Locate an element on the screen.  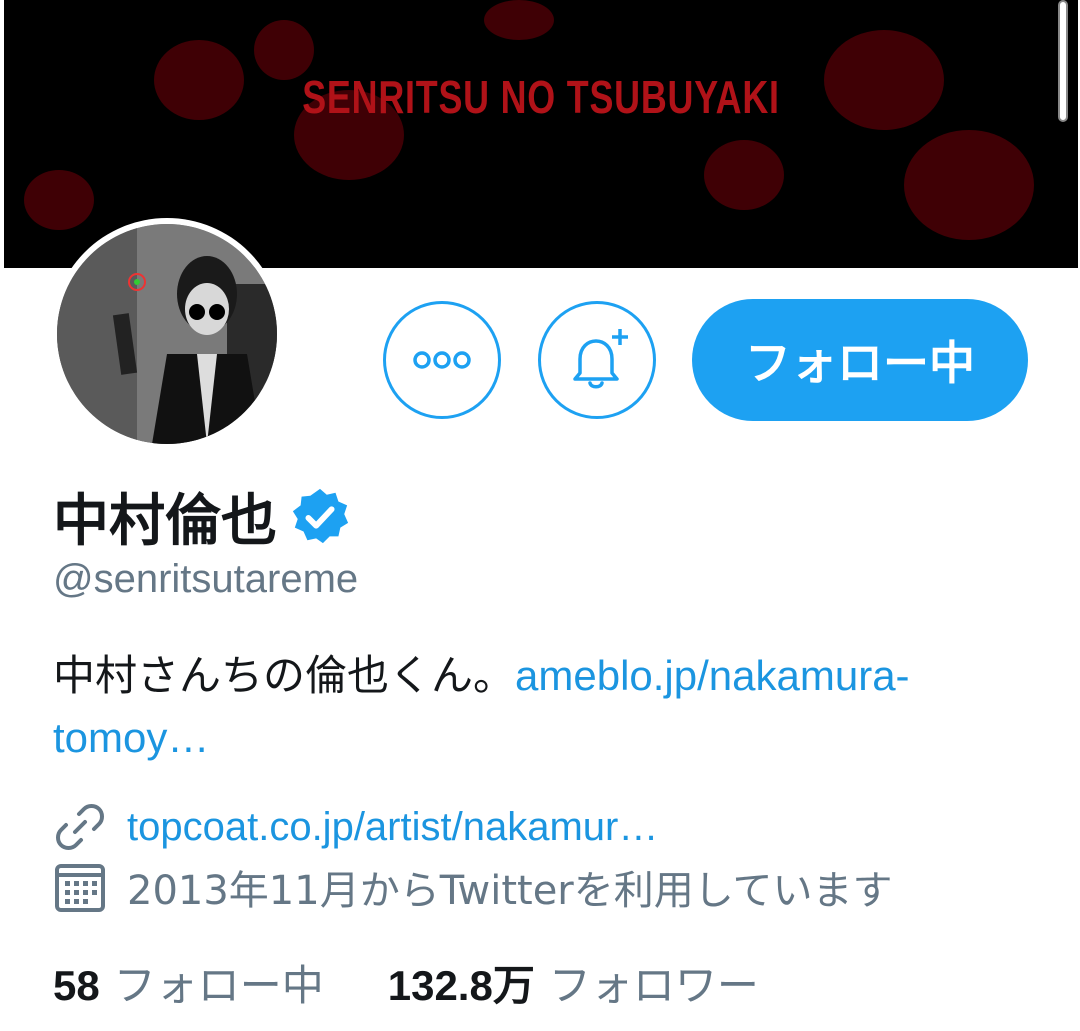
notifications-button is located at coordinates (597, 360).